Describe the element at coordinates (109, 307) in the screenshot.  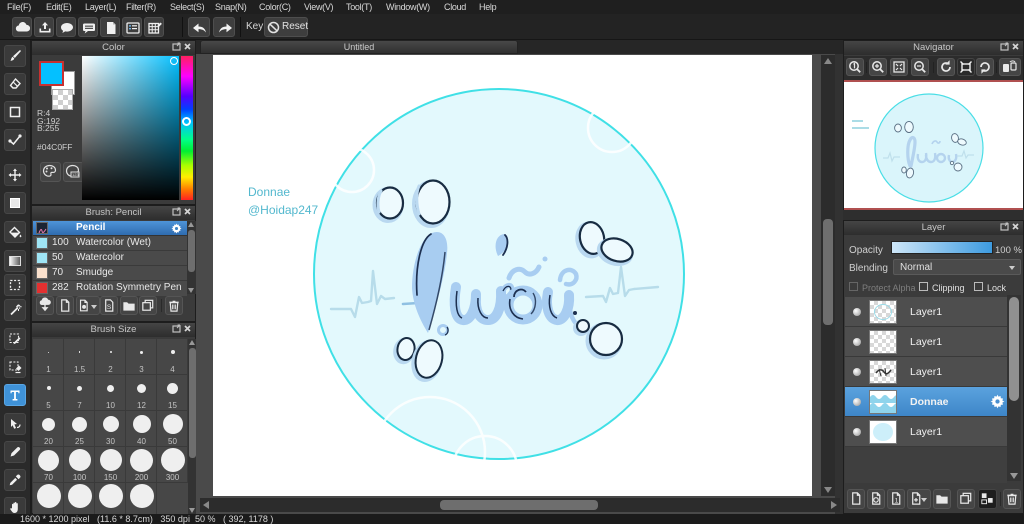
I see `svg-text: S` at that location.